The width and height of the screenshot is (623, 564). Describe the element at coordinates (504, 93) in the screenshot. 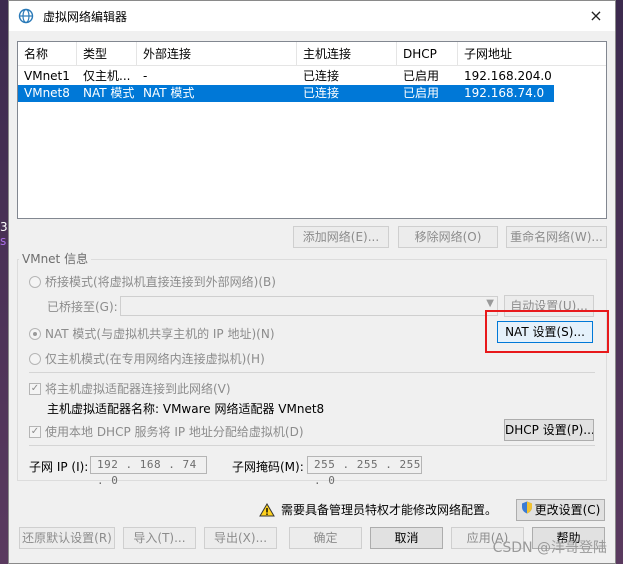

I see `table-cell: 192.168.74.0` at that location.